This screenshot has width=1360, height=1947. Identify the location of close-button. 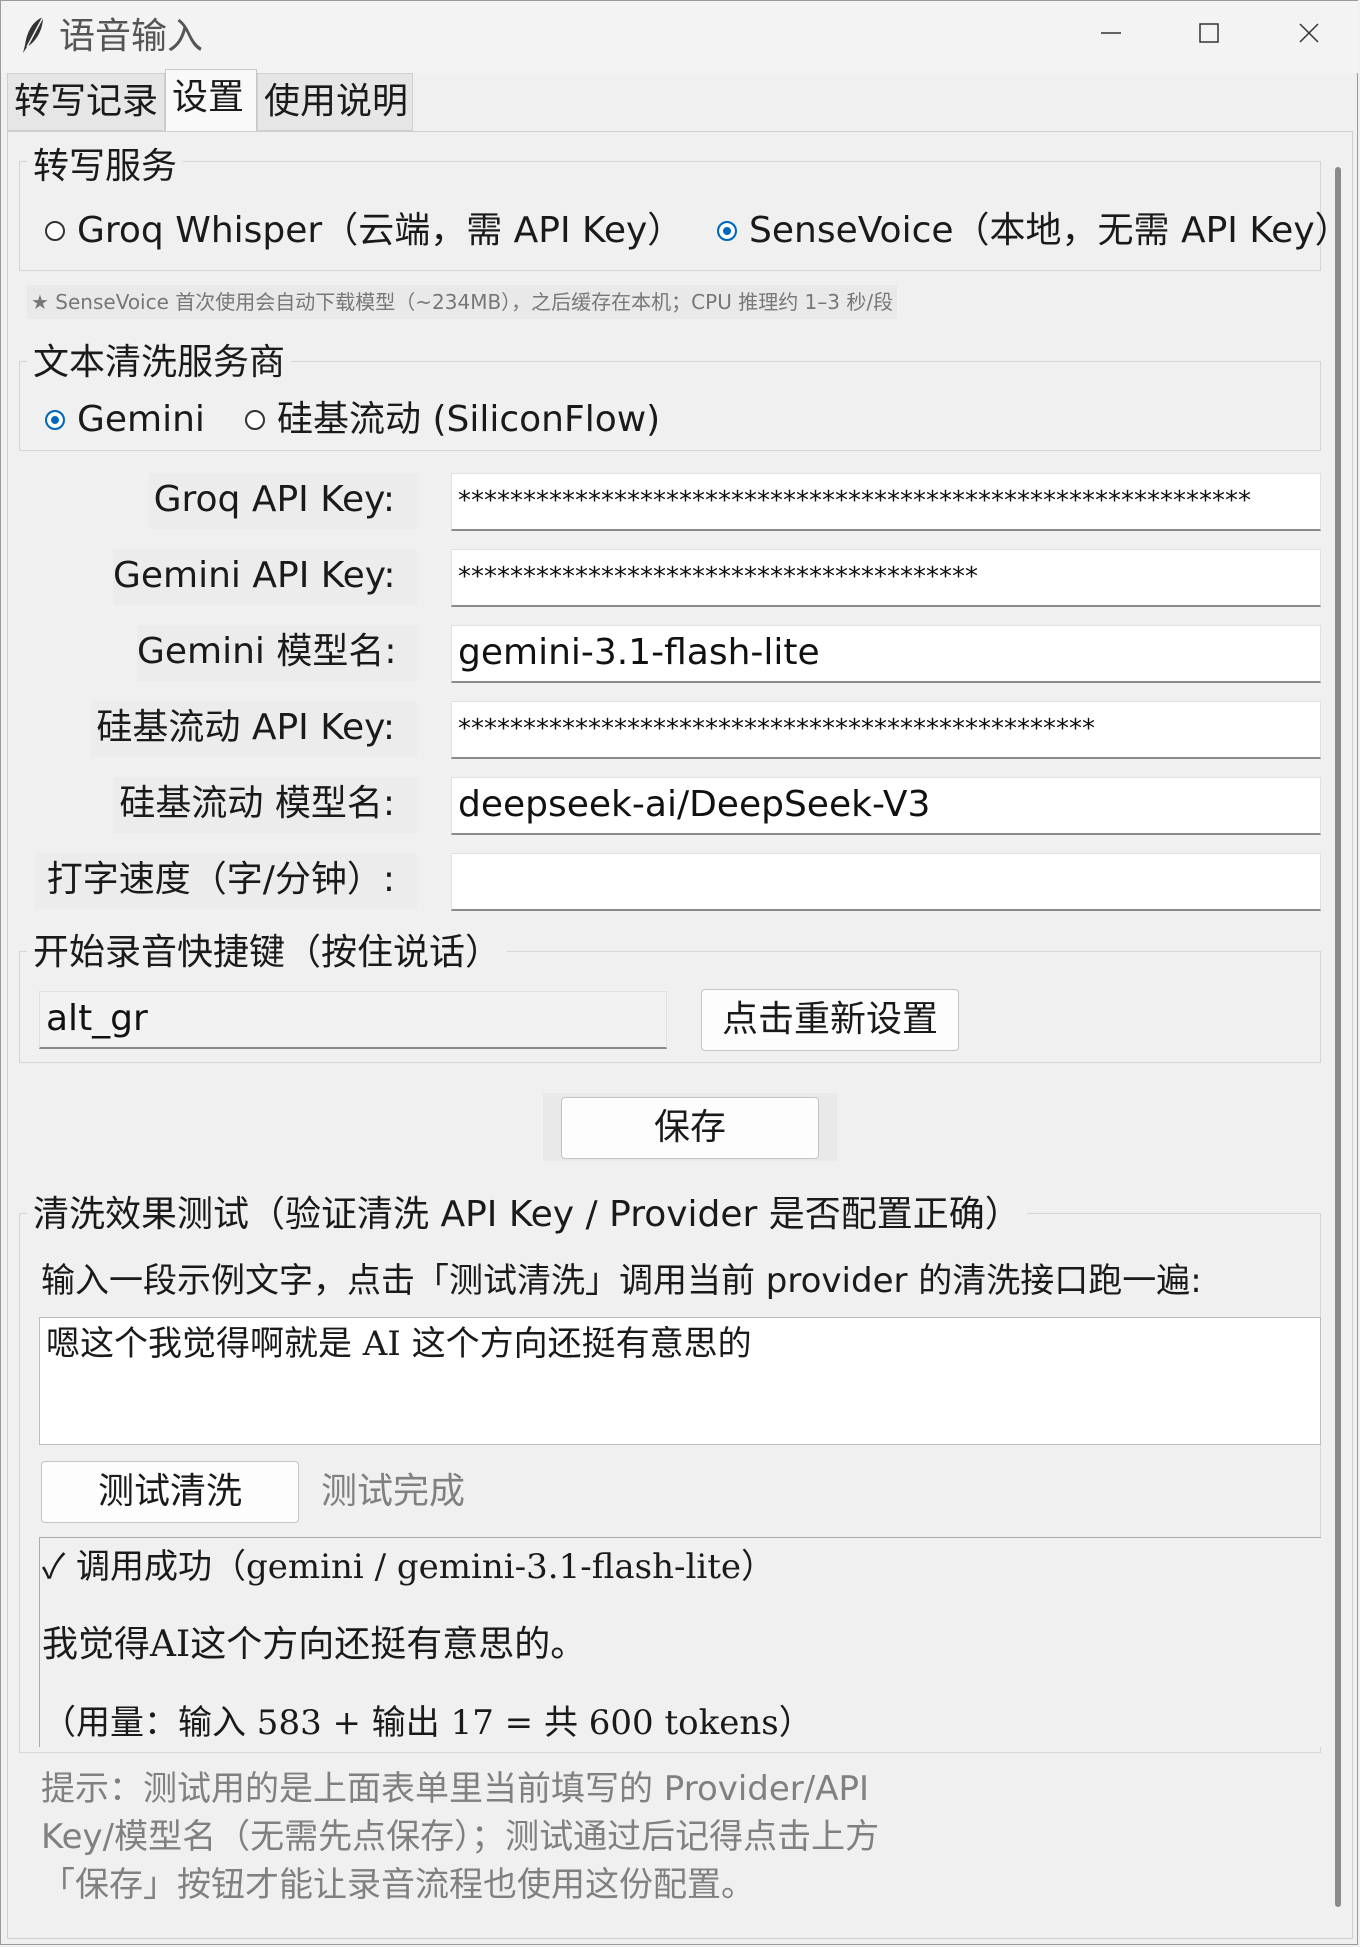
(1309, 33).